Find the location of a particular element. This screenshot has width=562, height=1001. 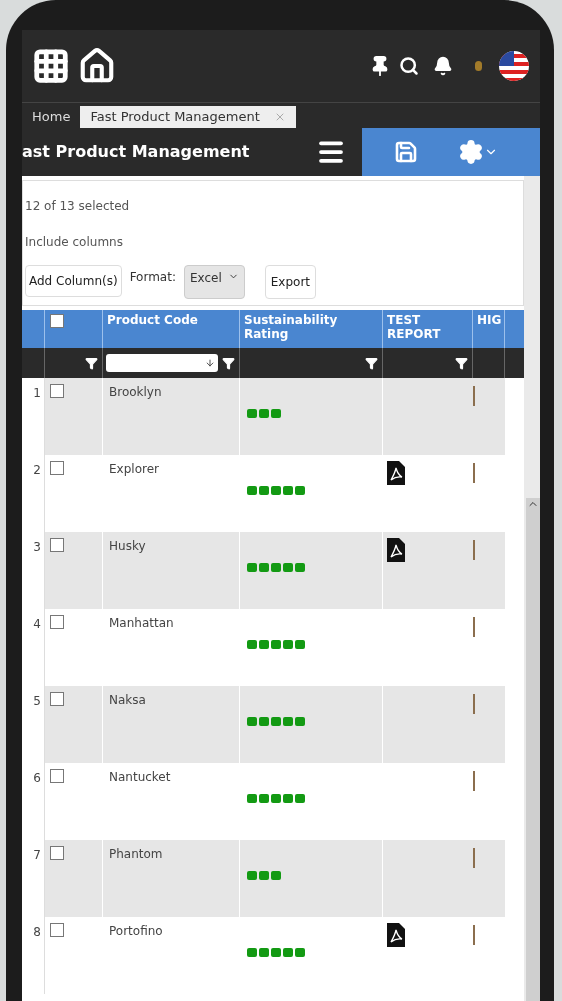

page-title: ast Product Management is located at coordinates (136, 152).